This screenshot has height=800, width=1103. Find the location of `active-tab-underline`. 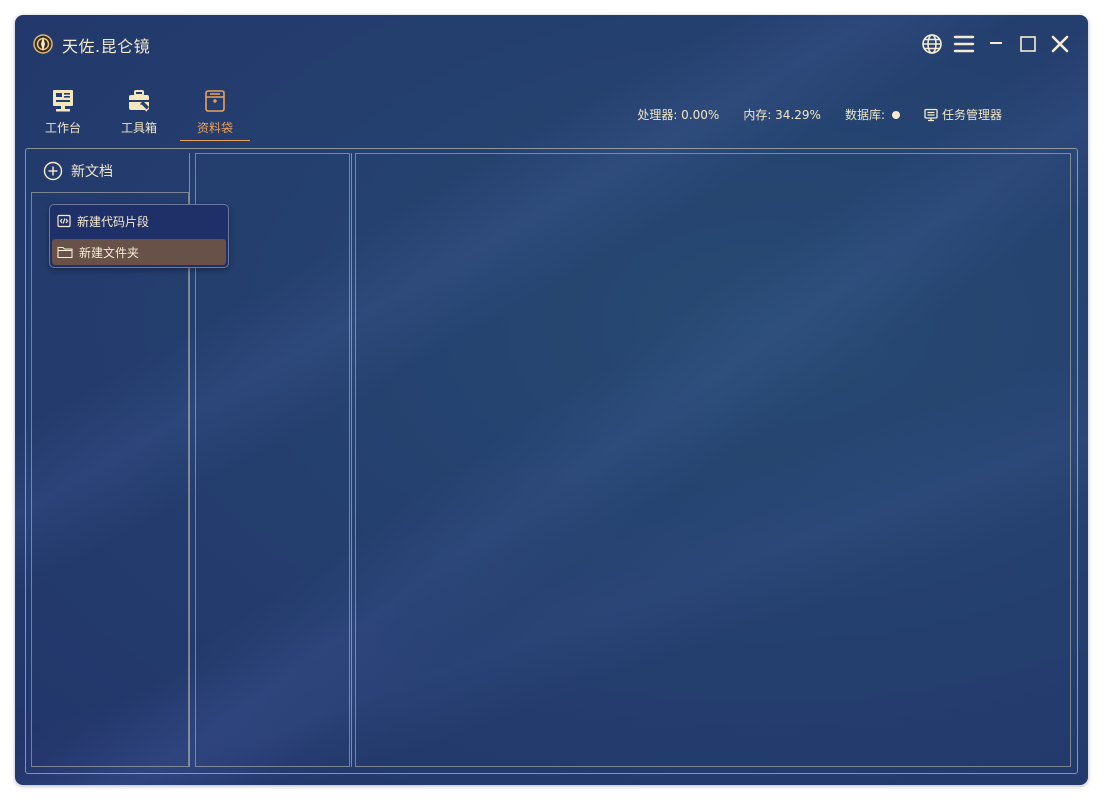

active-tab-underline is located at coordinates (215, 140).